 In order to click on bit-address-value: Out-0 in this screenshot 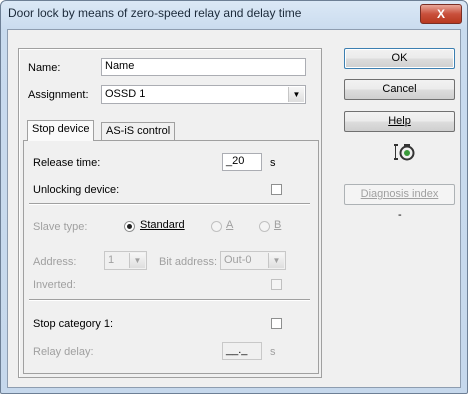, I will do `click(238, 260)`.